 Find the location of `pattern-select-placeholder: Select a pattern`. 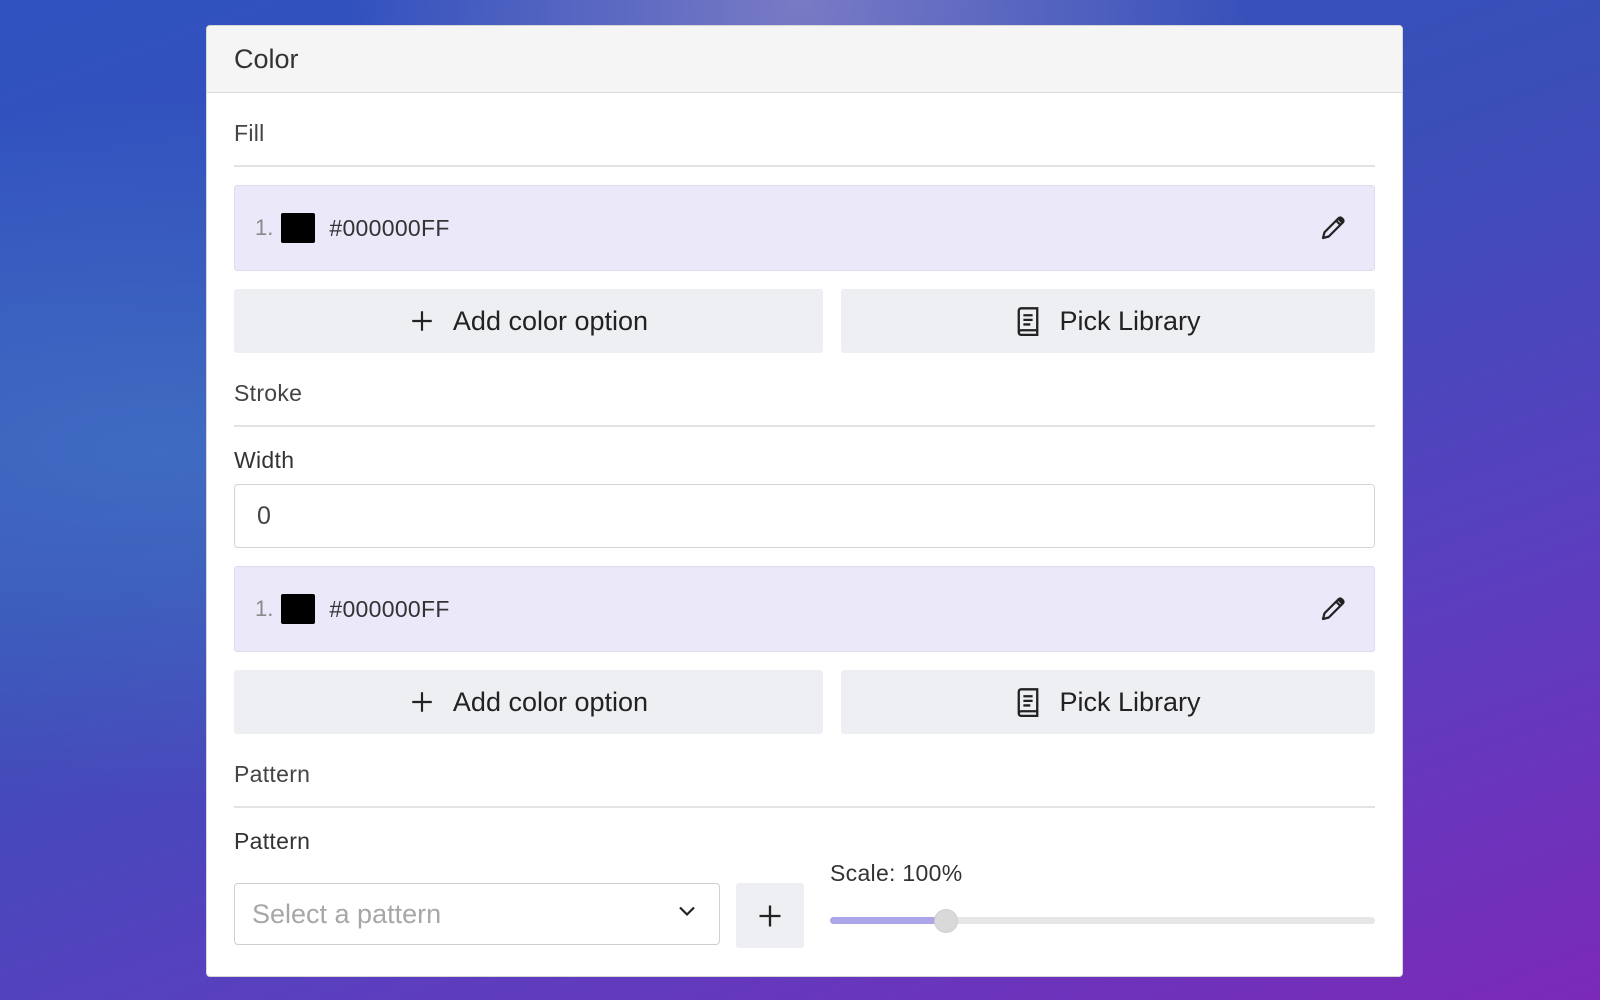

pattern-select-placeholder: Select a pattern is located at coordinates (347, 913).